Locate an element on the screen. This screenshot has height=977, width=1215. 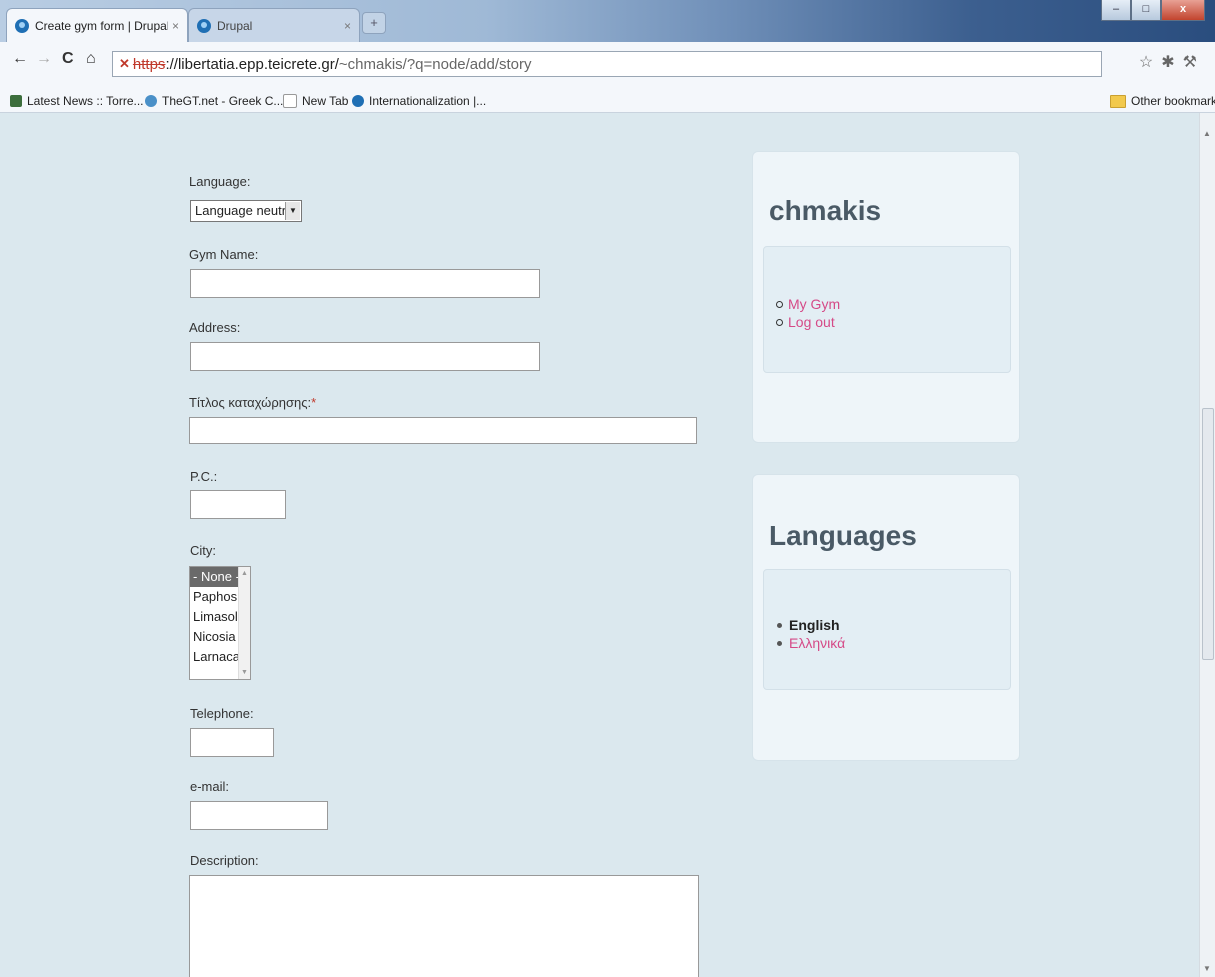
title-label: Τίτλος καταχώρησης:* is located at coordinates (252, 402).